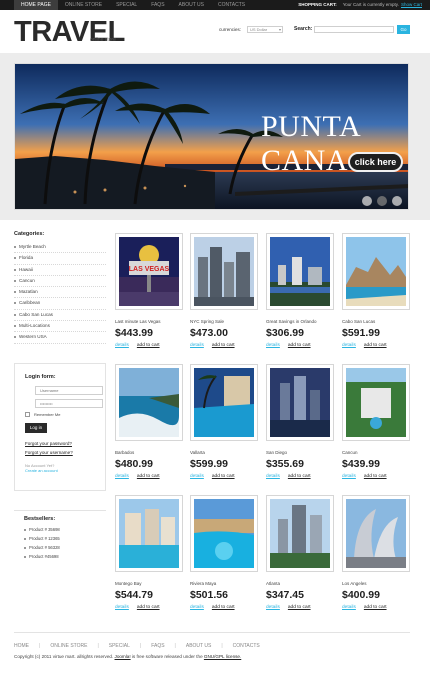 This screenshot has width=430, height=673. I want to click on click-here-button: click here, so click(375, 162).